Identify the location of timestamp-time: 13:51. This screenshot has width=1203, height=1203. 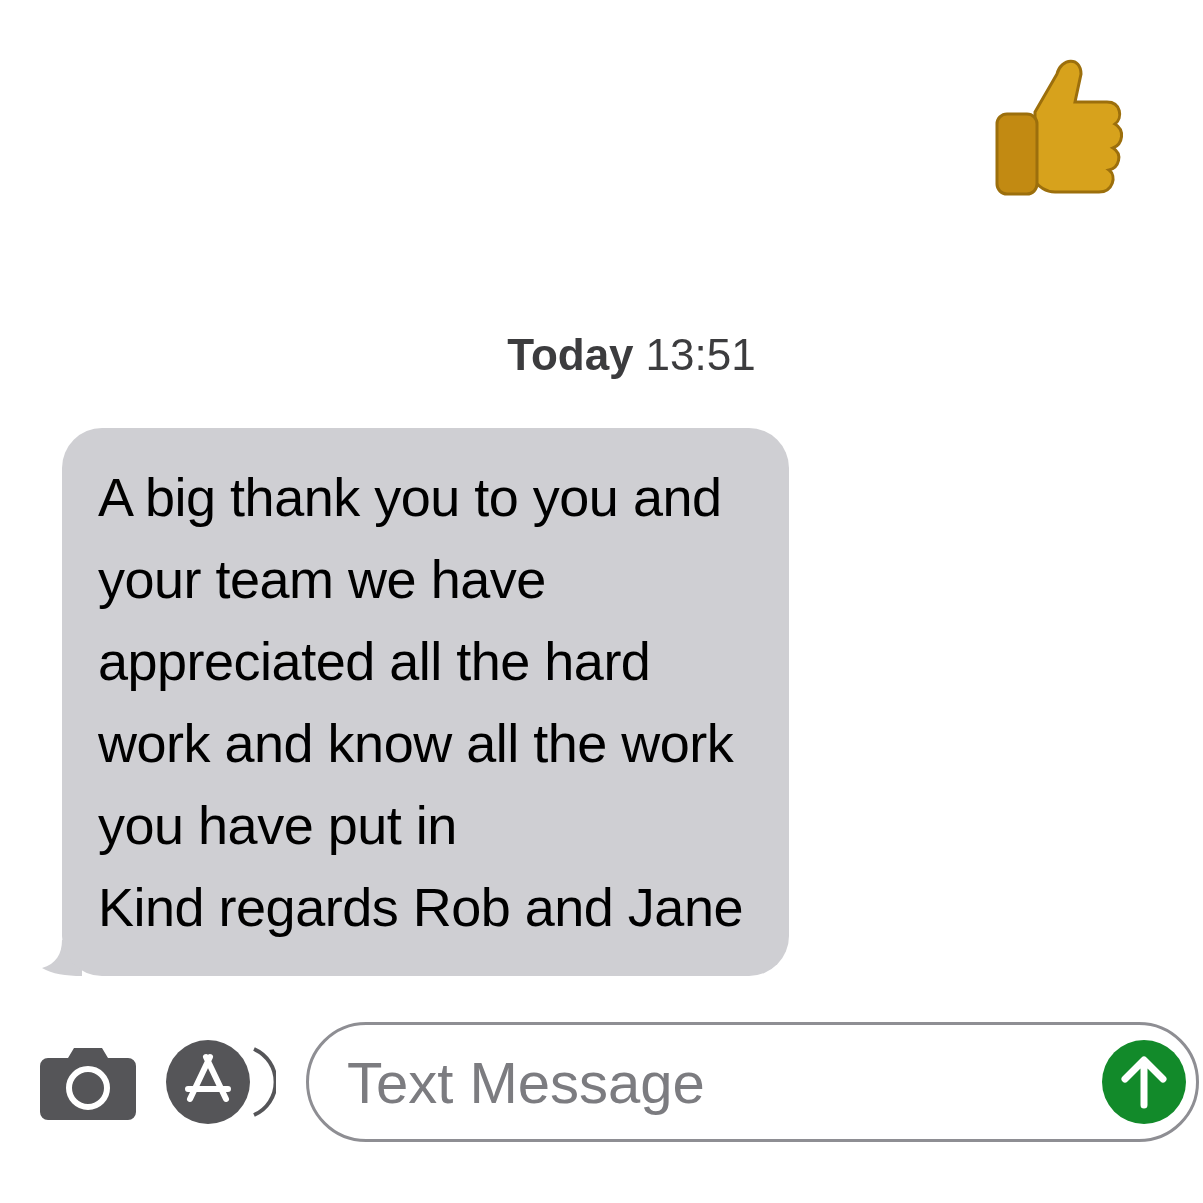
(700, 355).